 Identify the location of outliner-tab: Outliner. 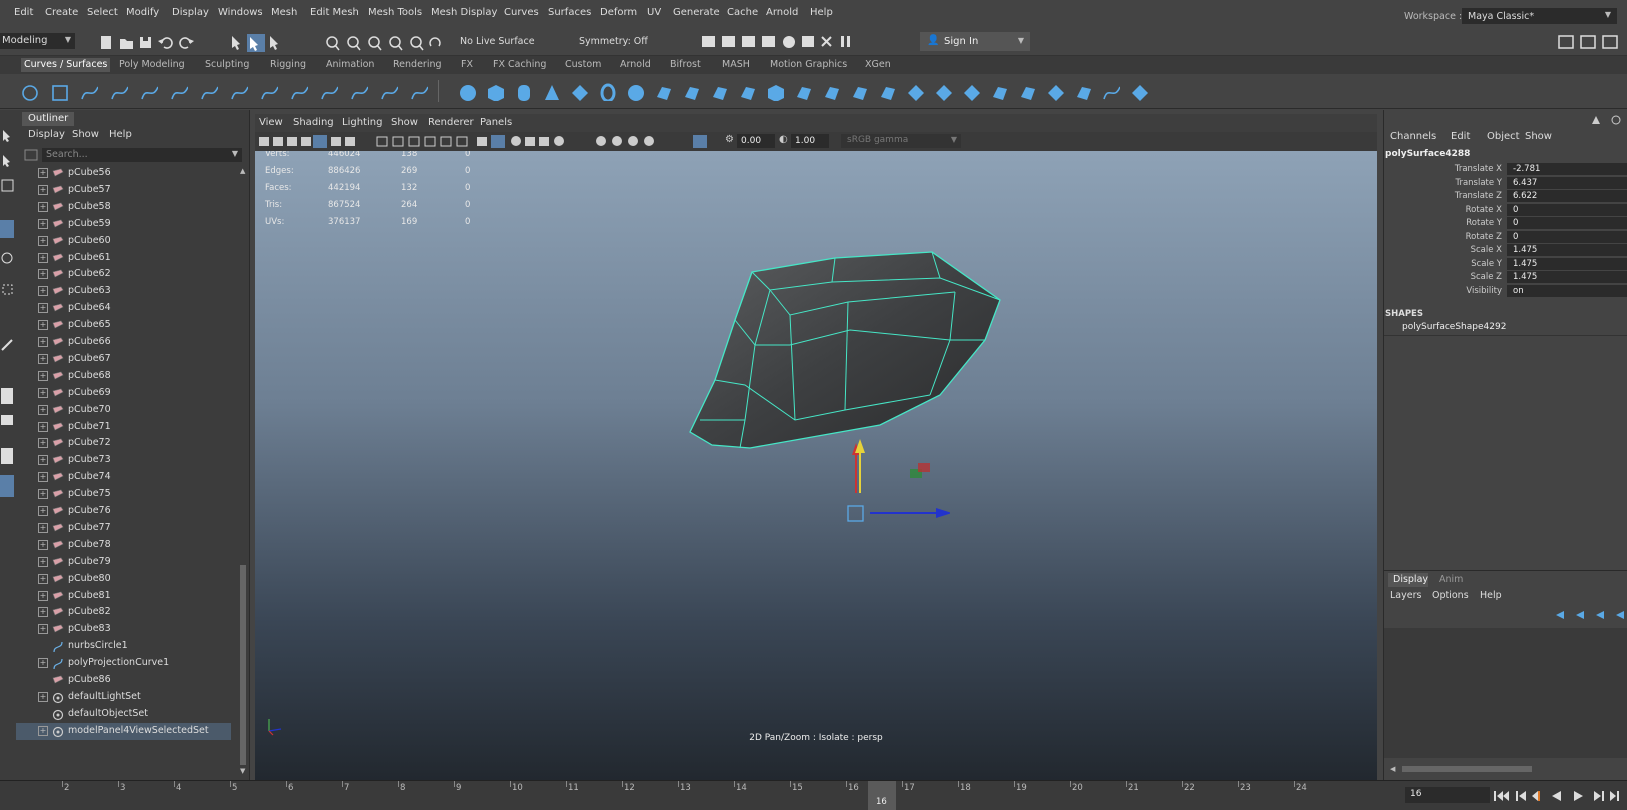
(48, 119).